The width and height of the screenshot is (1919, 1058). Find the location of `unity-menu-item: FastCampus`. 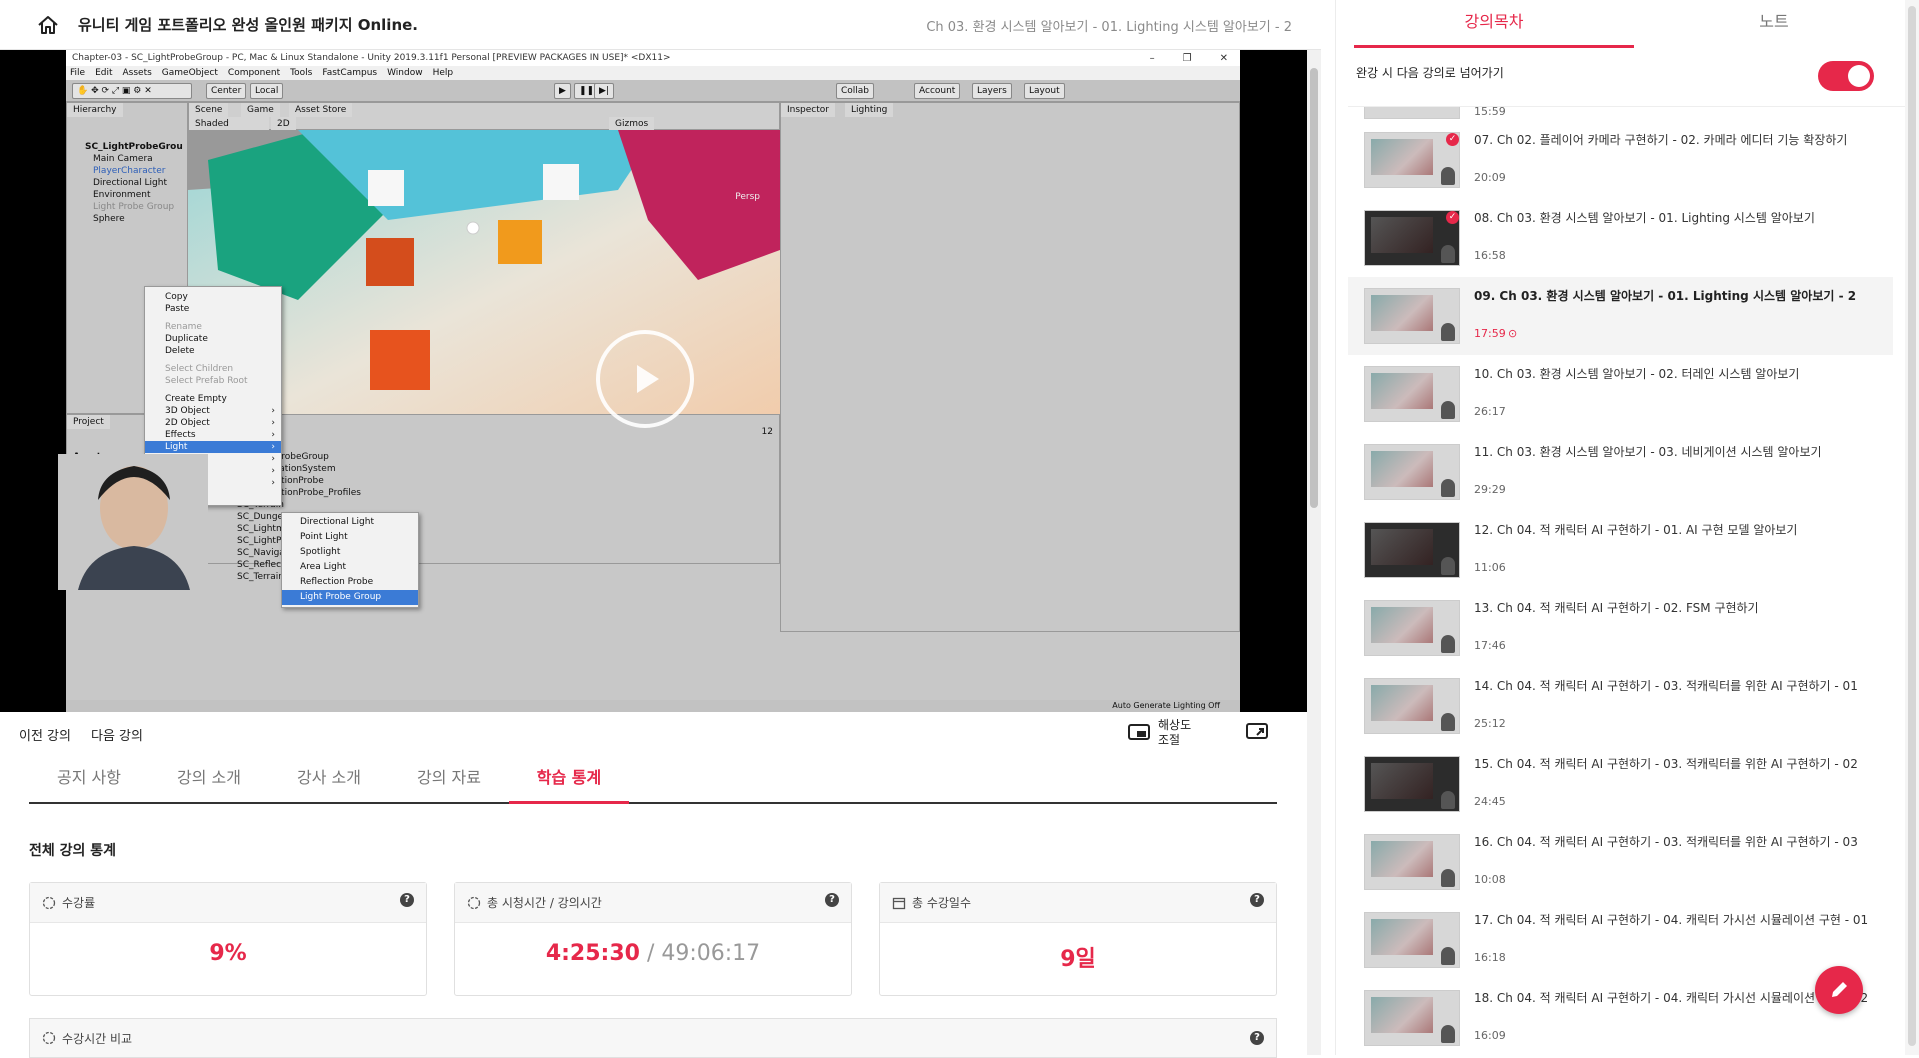

unity-menu-item: FastCampus is located at coordinates (350, 73).